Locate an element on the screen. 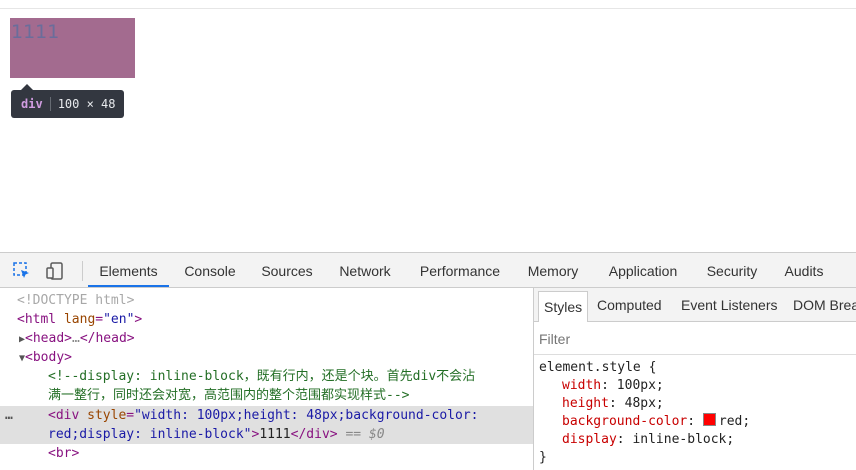 This screenshot has height=470, width=856. styles-subtabs: Styles Computed Event Listeners DOM Brea is located at coordinates (695, 305).